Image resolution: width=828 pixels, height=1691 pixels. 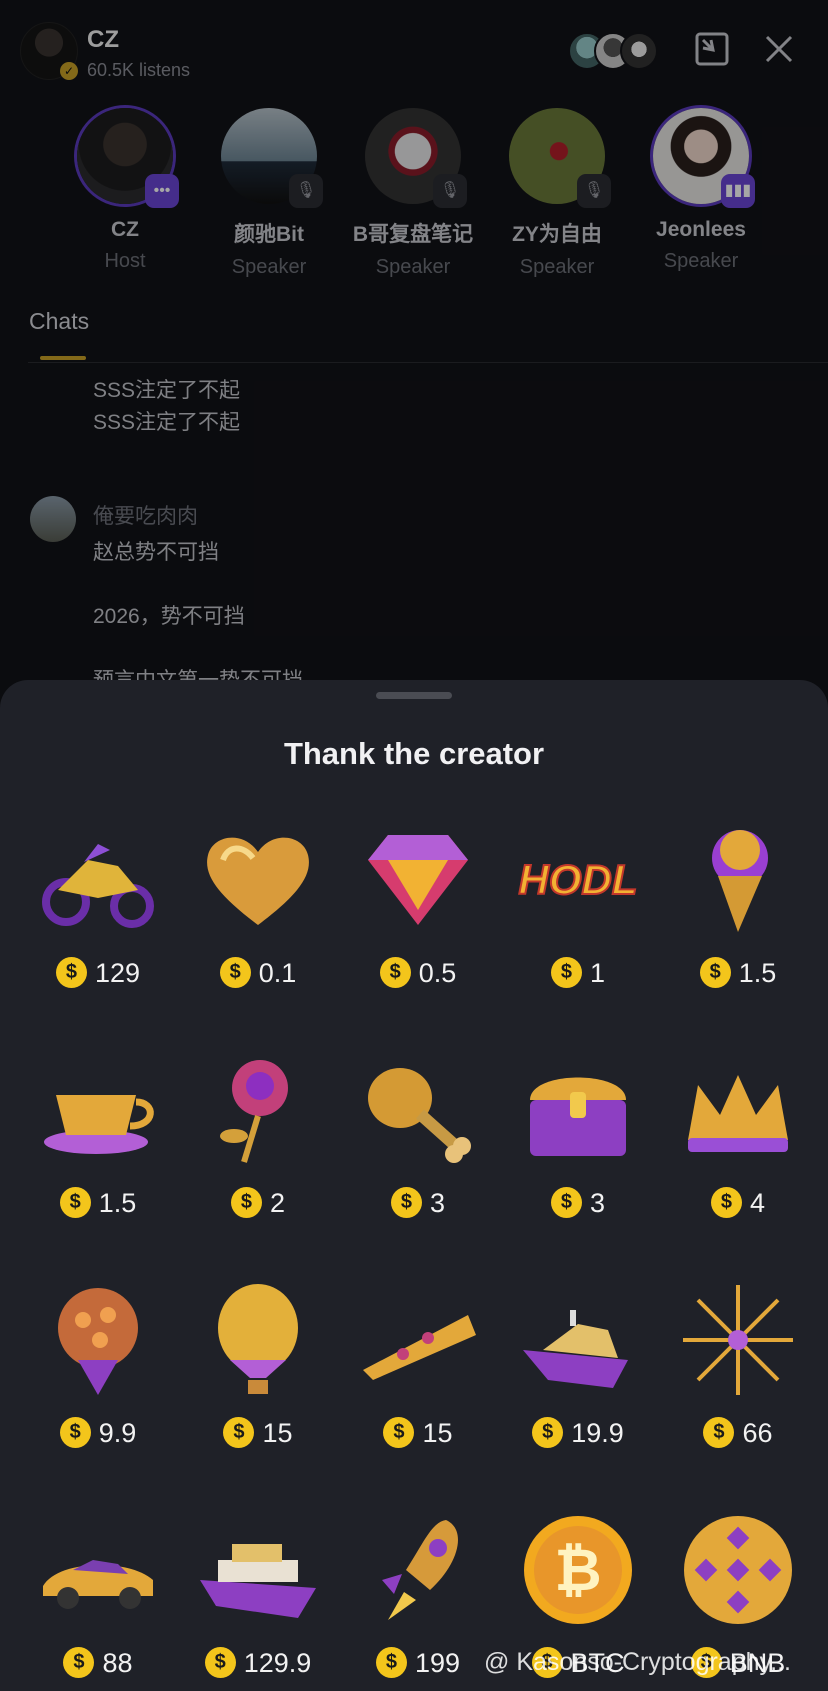 I want to click on gift-price: $129.9, so click(x=258, y=1663).